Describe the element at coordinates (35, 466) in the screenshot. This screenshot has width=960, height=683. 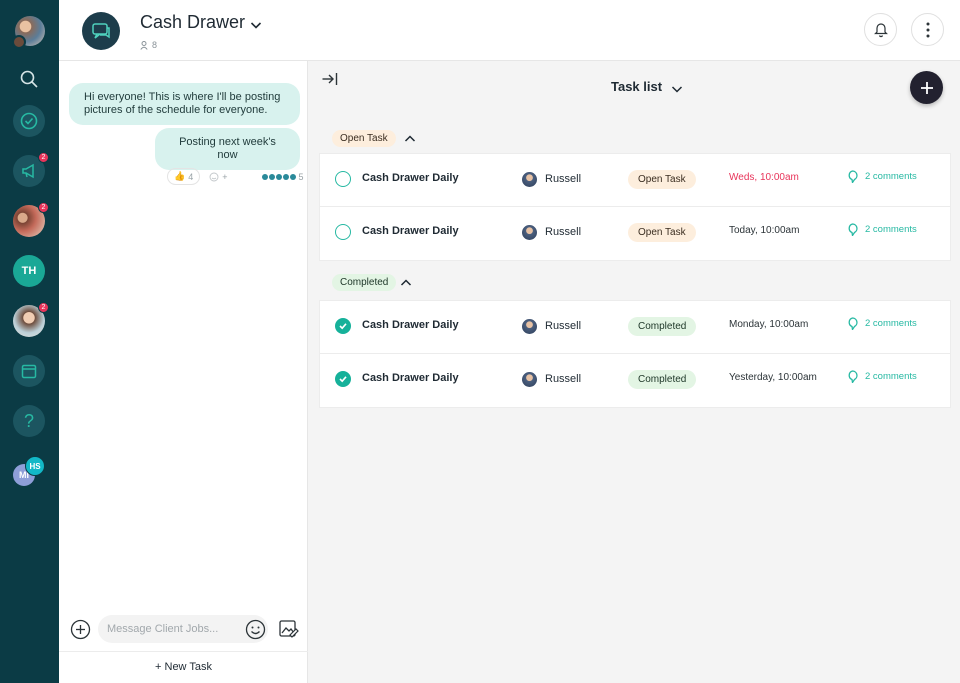
I see `hs-initials-avatar: HS` at that location.